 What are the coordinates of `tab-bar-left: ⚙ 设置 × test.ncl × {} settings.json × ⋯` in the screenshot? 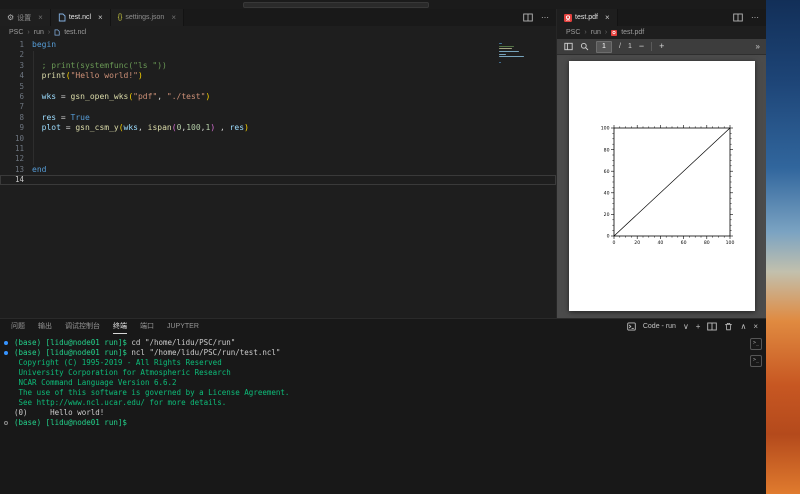 It's located at (278, 17).